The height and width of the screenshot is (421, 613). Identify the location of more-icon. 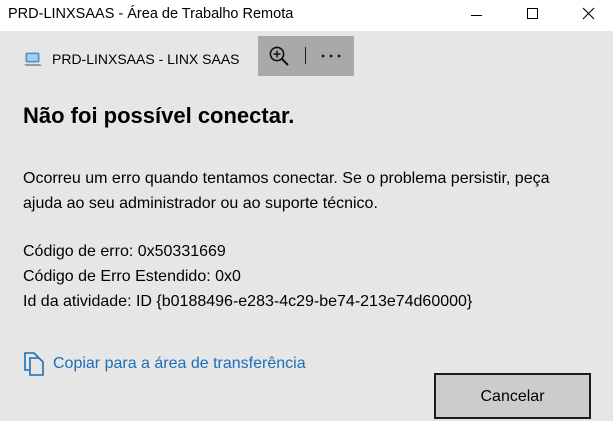
(331, 56).